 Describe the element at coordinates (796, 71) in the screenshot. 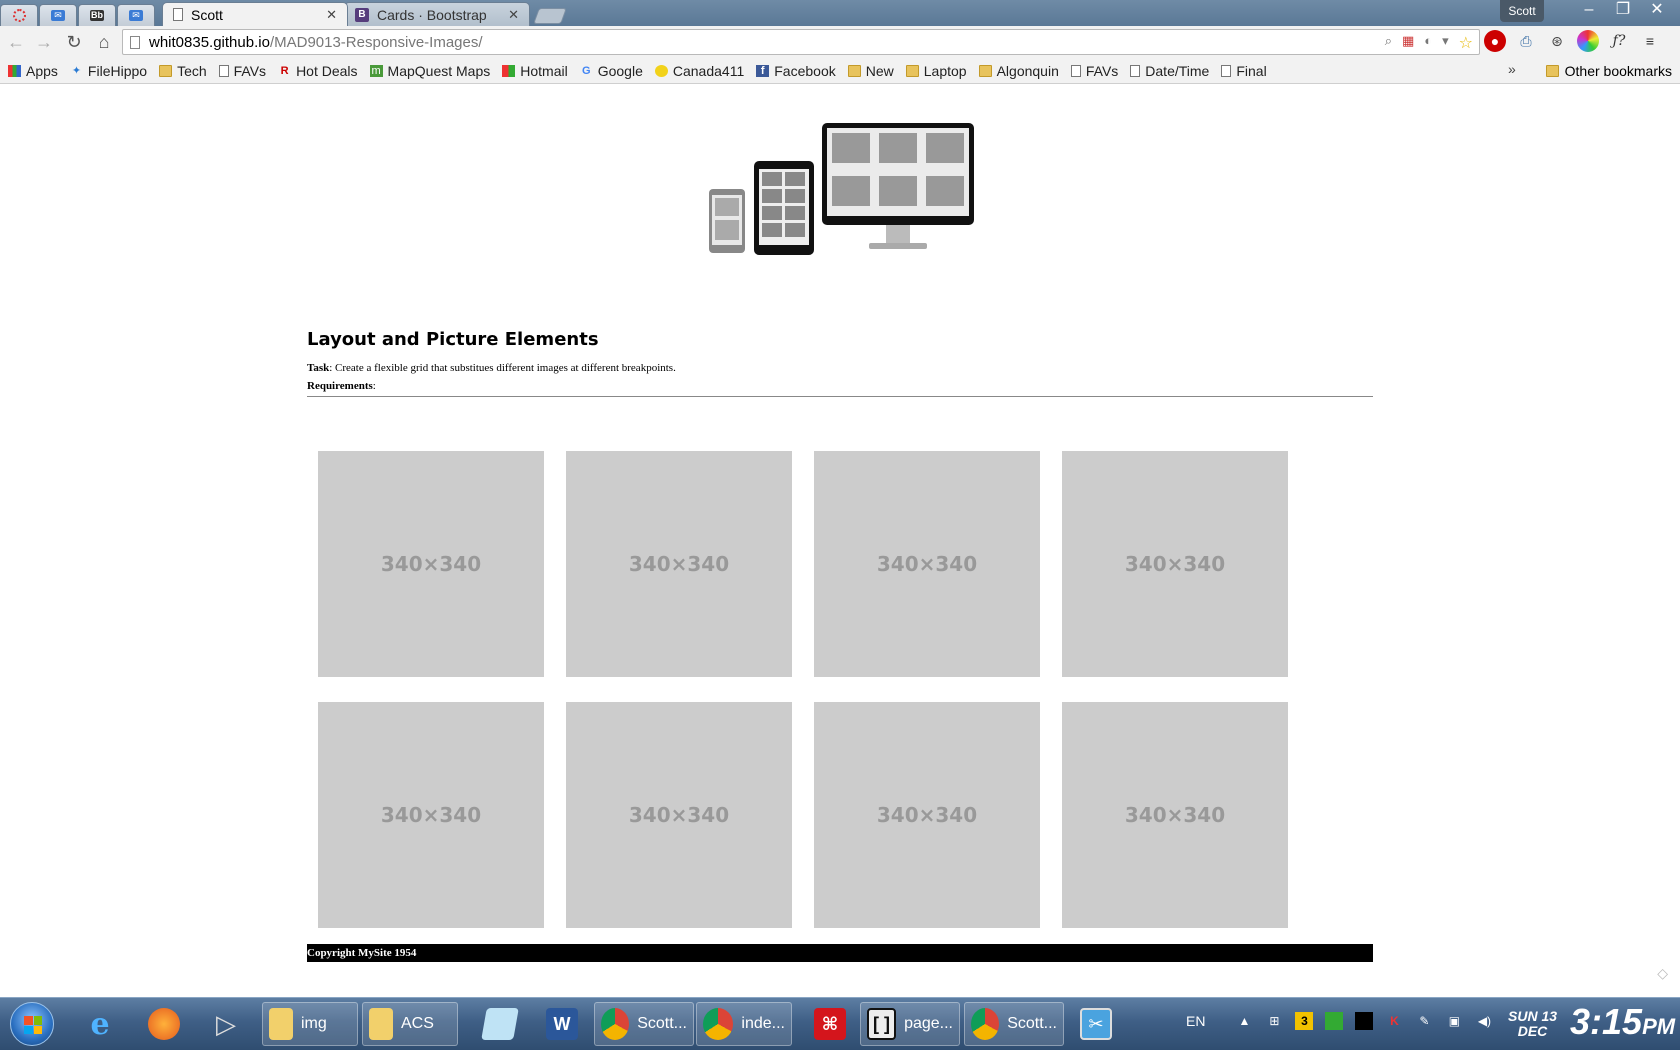

I see `bookmark-facebook: f Facebook` at that location.